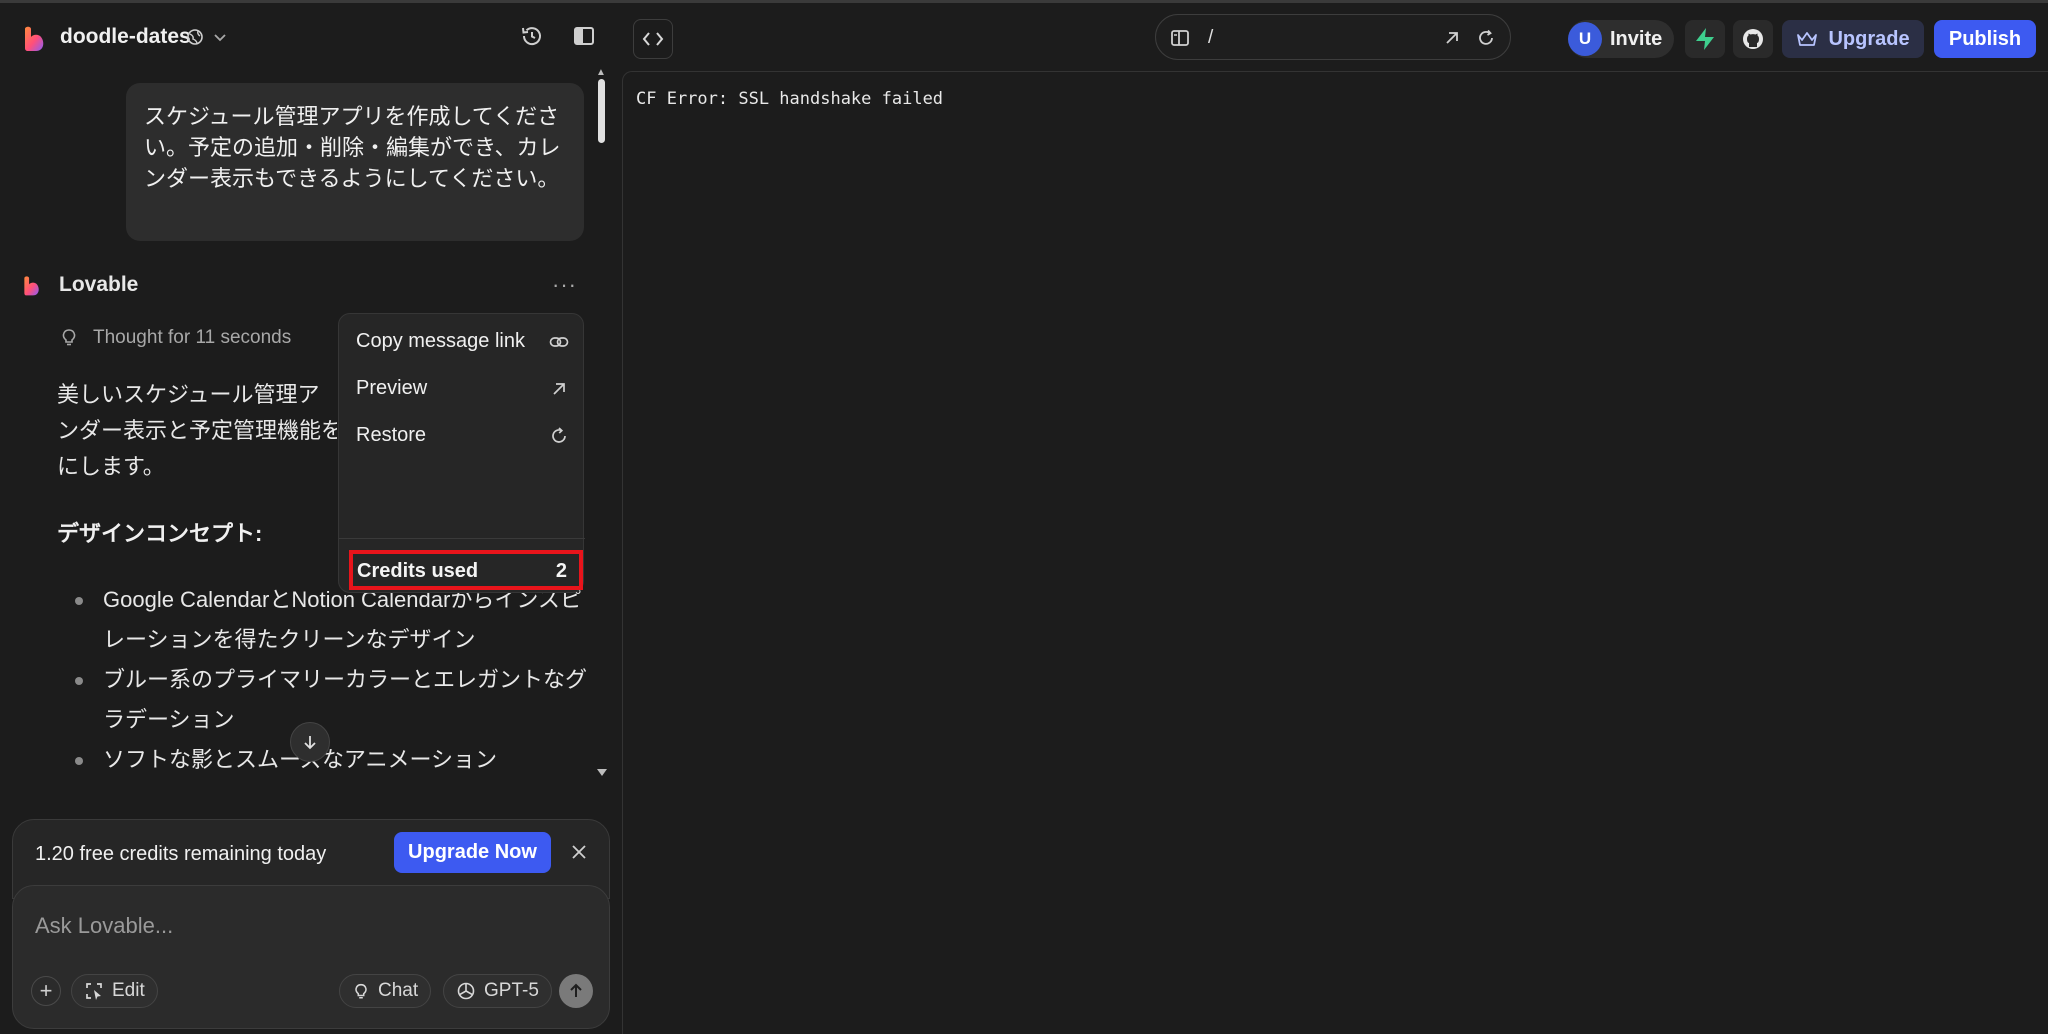 The image size is (2048, 1034). Describe the element at coordinates (462, 435) in the screenshot. I see `menu-item-restore: Restore` at that location.